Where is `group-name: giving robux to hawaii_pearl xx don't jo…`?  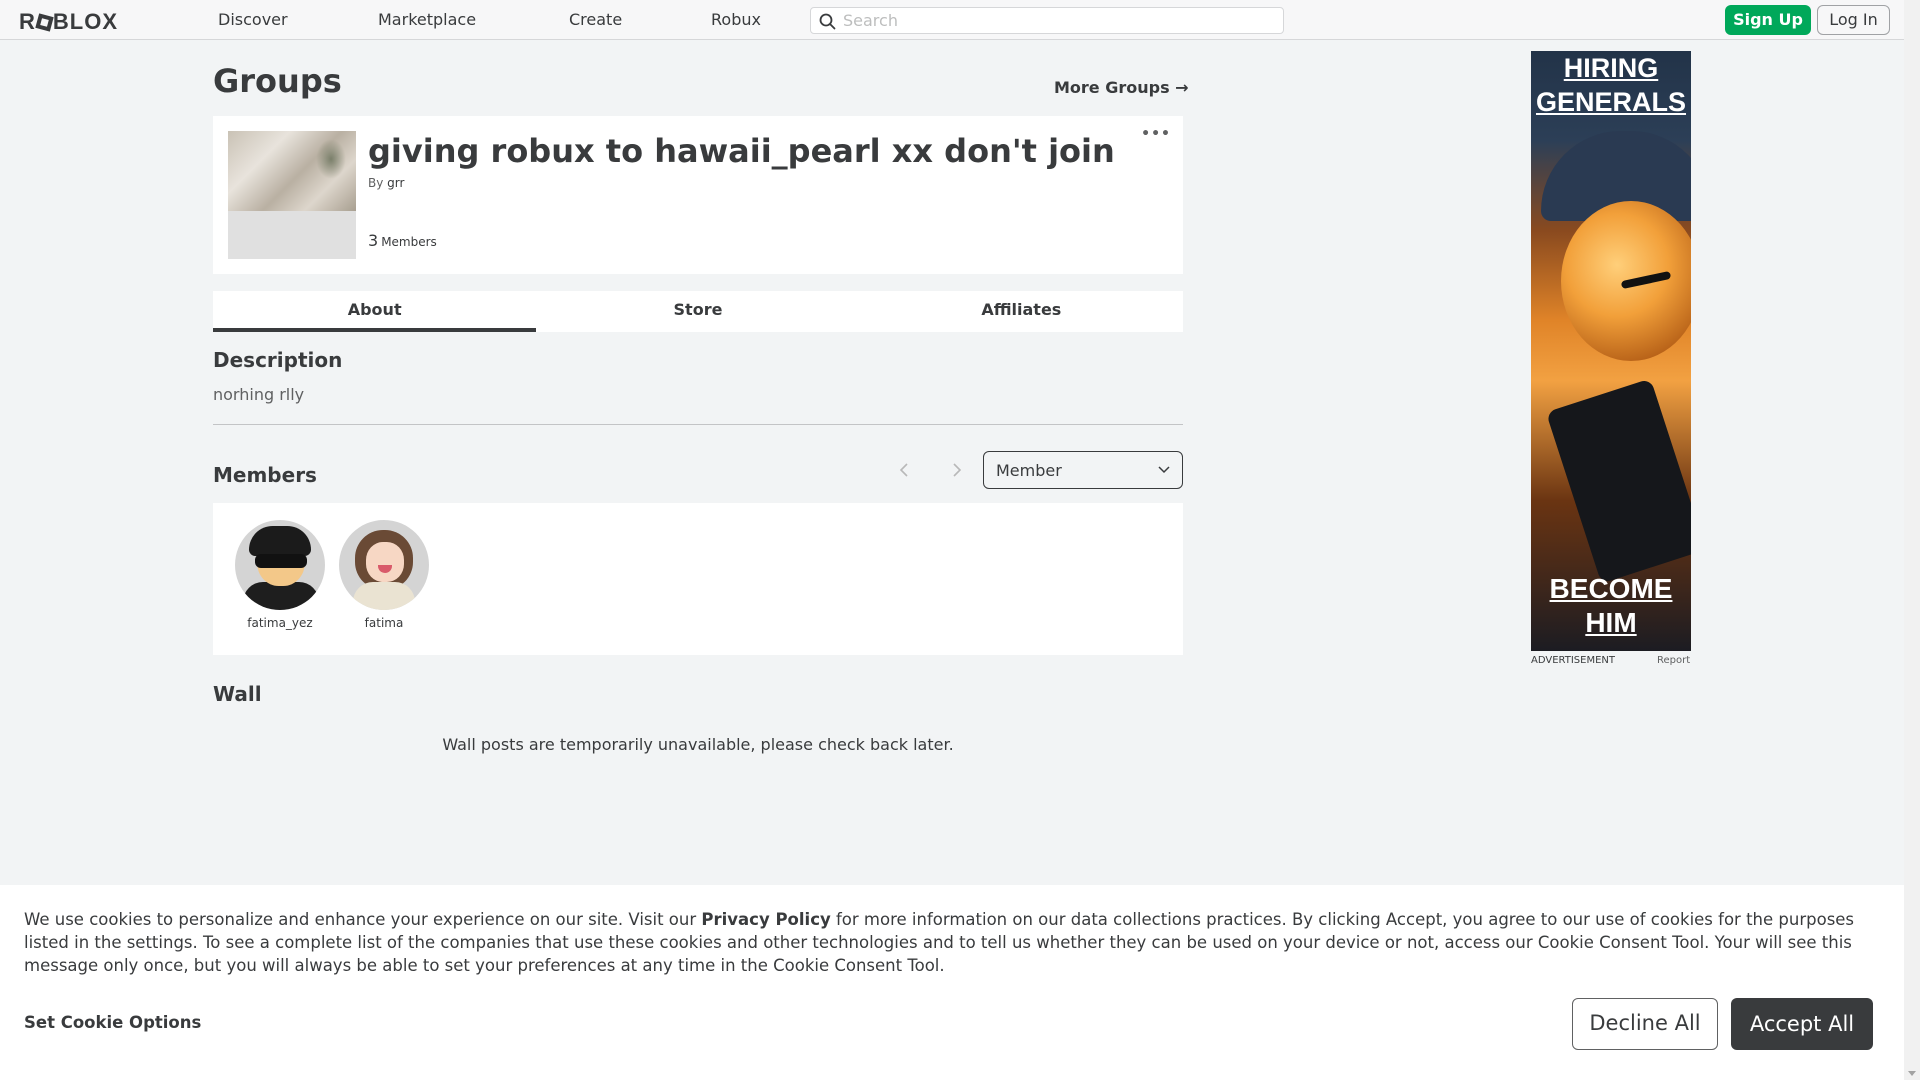
group-name: giving robux to hawaii_pearl xx don't jo… is located at coordinates (741, 151).